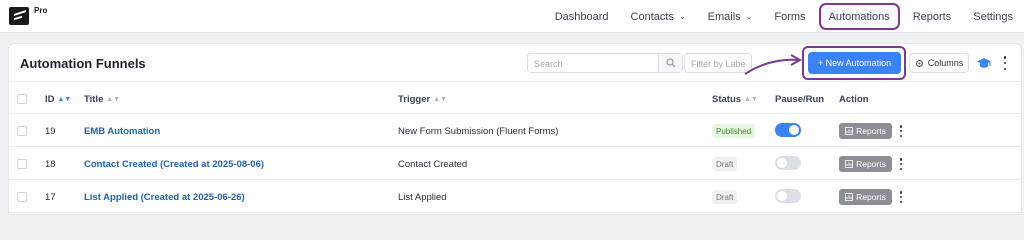  Describe the element at coordinates (414, 99) in the screenshot. I see `column-trigger-label: Trigger` at that location.